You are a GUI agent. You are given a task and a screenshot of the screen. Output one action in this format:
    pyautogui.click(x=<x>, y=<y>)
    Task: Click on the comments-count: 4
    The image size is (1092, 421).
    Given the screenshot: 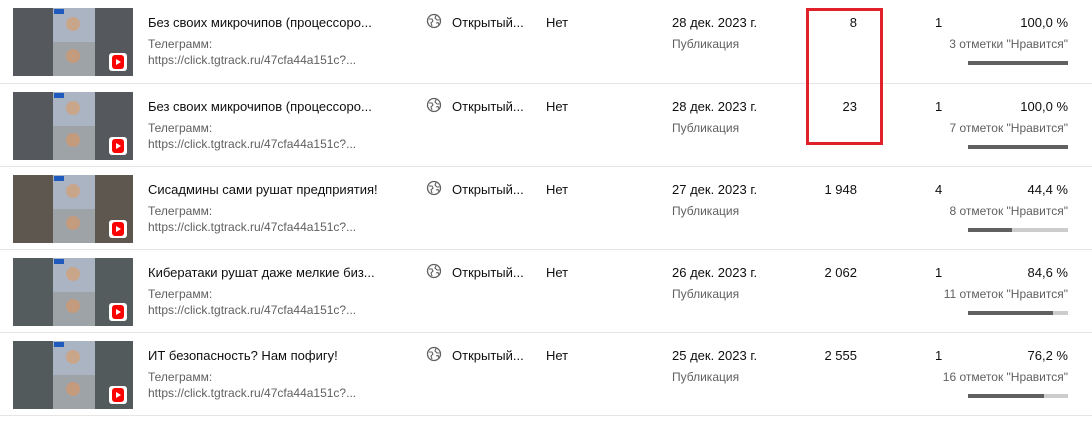 What is the action you would take?
    pyautogui.click(x=939, y=189)
    